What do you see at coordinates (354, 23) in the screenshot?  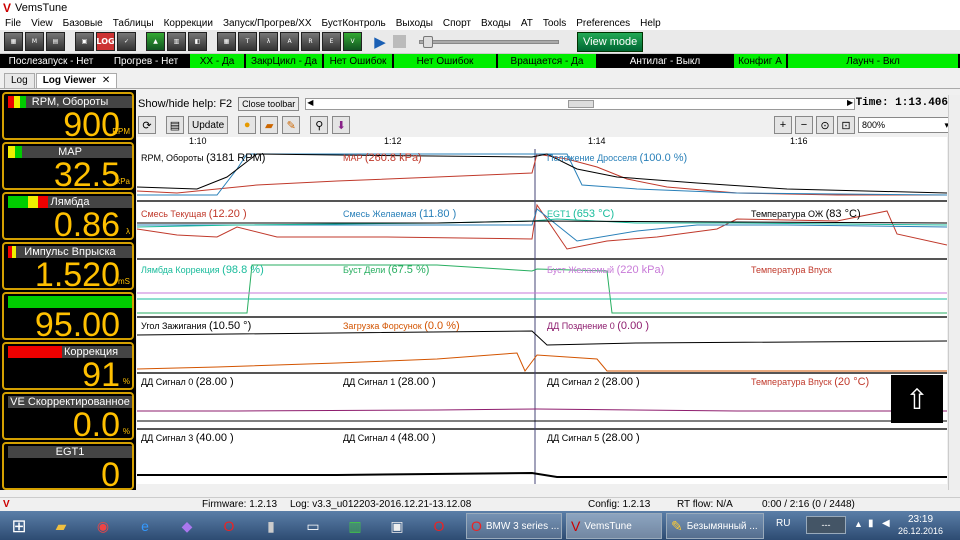 I see `menu-boost-control: БустКонтроль` at bounding box center [354, 23].